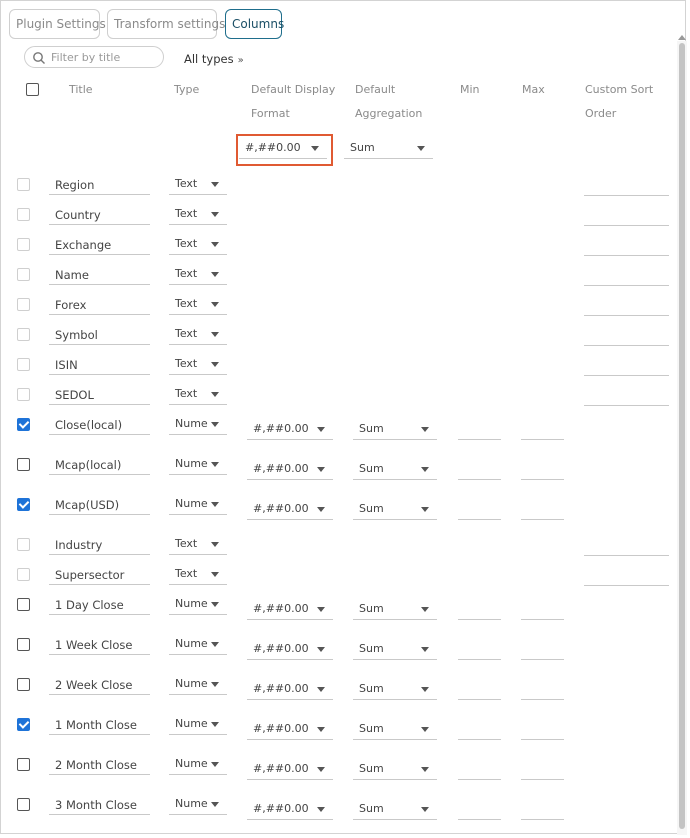 Image resolution: width=690 pixels, height=838 pixels. I want to click on filter-input, so click(105, 57).